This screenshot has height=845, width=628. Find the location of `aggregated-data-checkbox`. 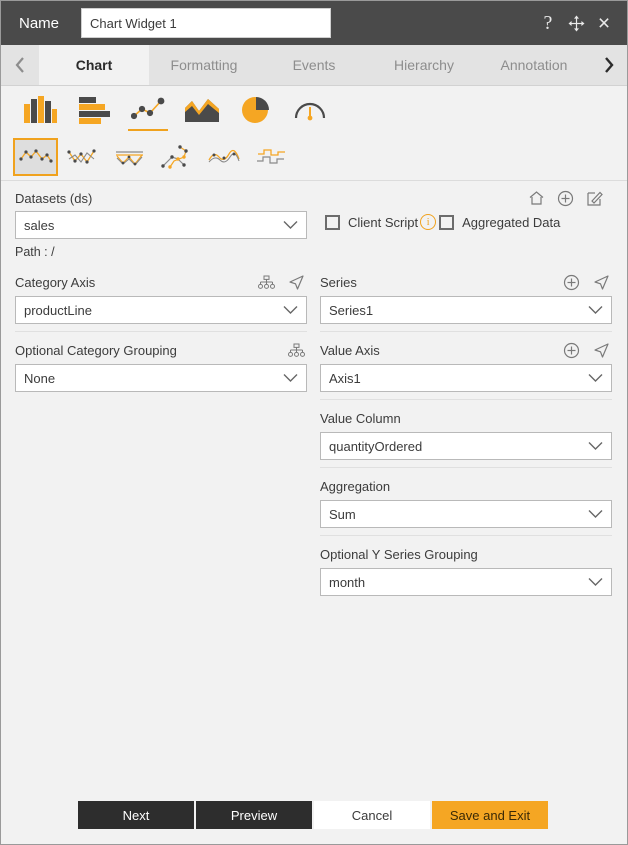

aggregated-data-checkbox is located at coordinates (447, 222).